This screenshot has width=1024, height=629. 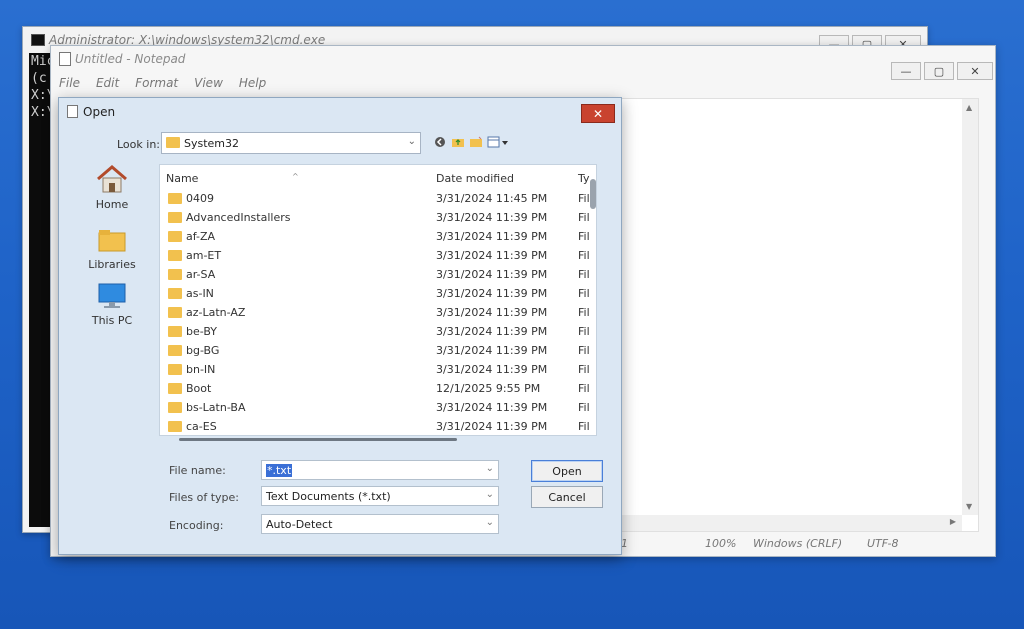 I want to click on view-menu-icon, so click(x=498, y=142).